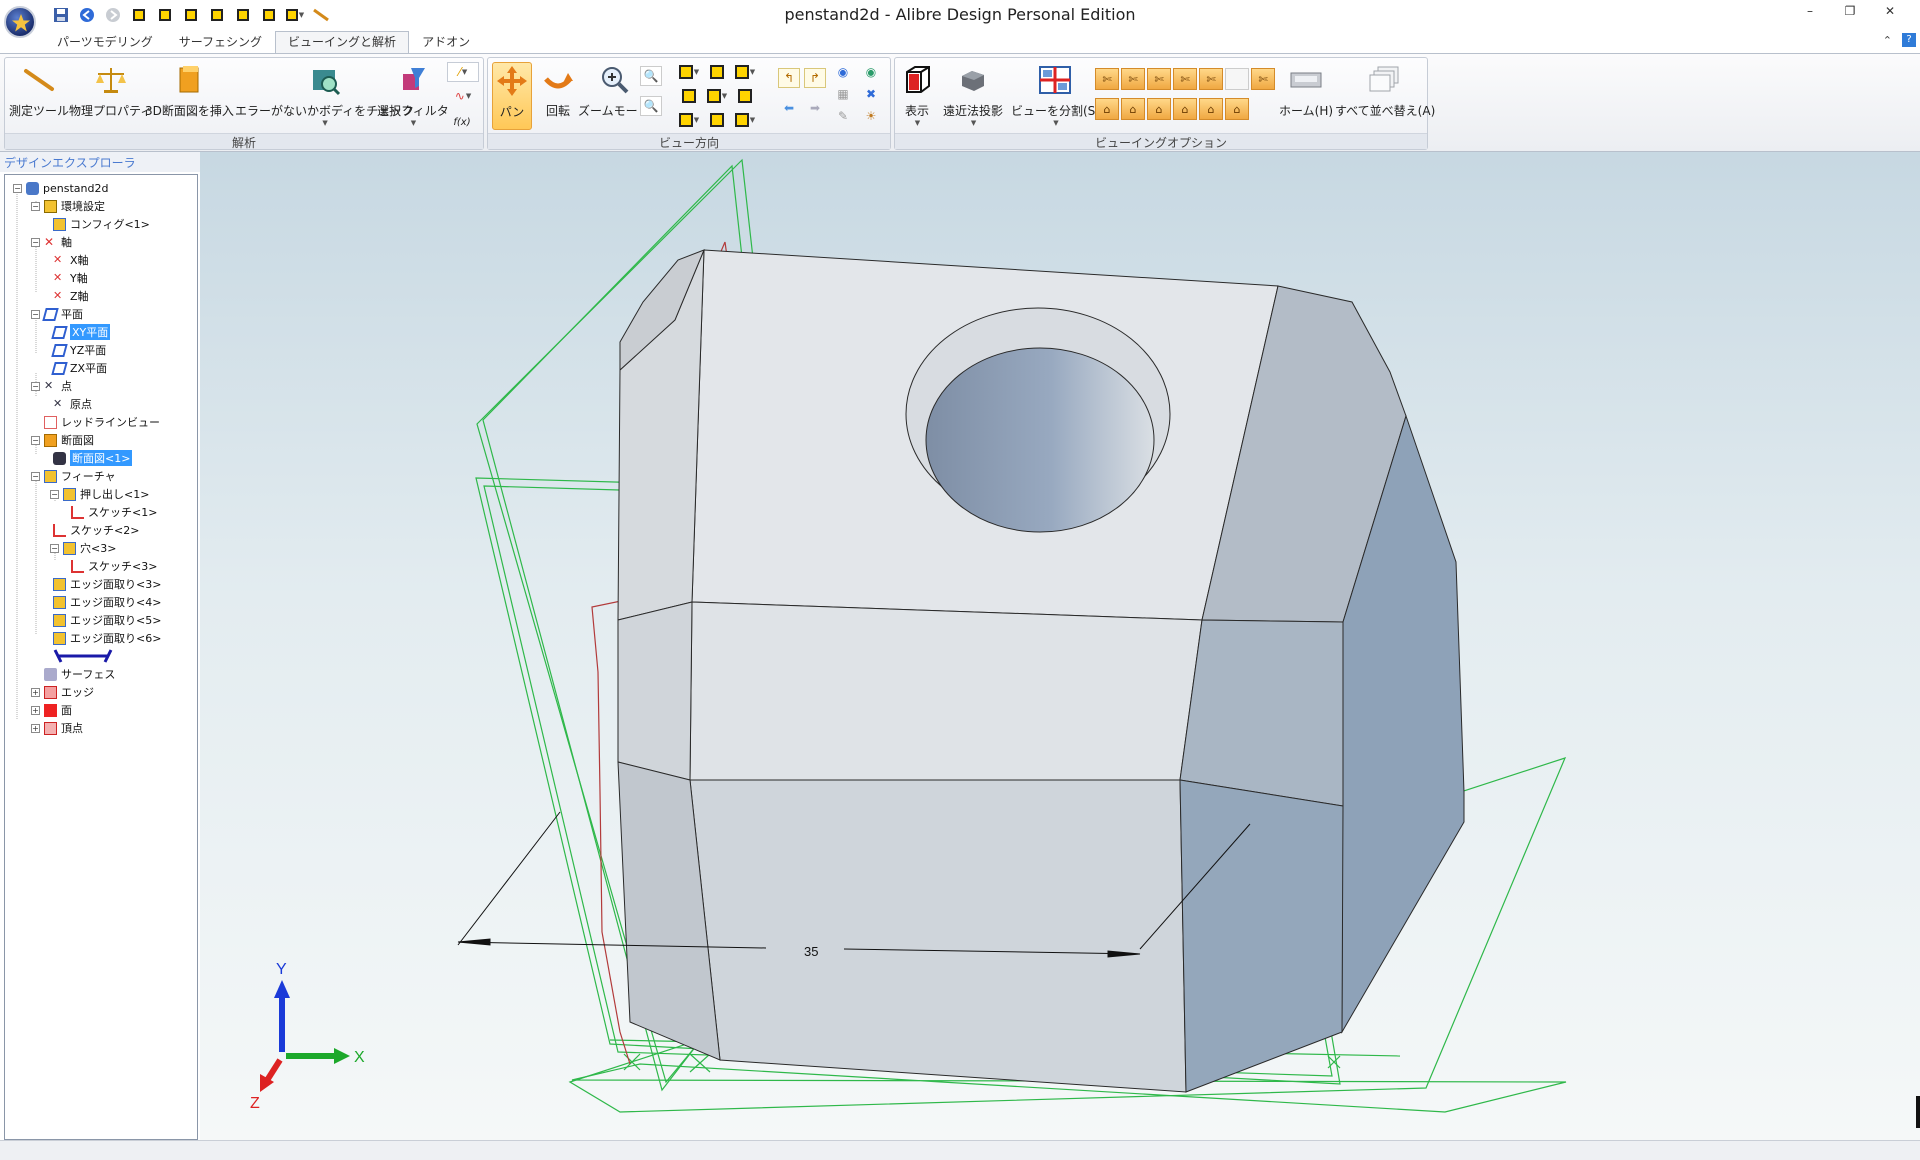 This screenshot has height=1160, width=1920. I want to click on tree-item-xy-plane: XY平面, so click(81, 332).